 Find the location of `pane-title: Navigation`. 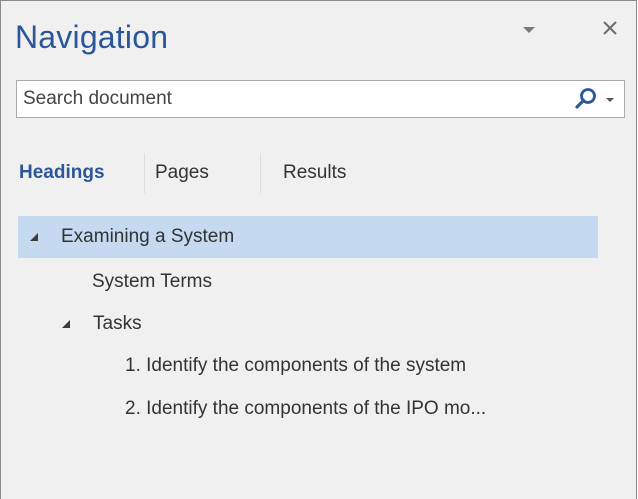

pane-title: Navigation is located at coordinates (92, 37).